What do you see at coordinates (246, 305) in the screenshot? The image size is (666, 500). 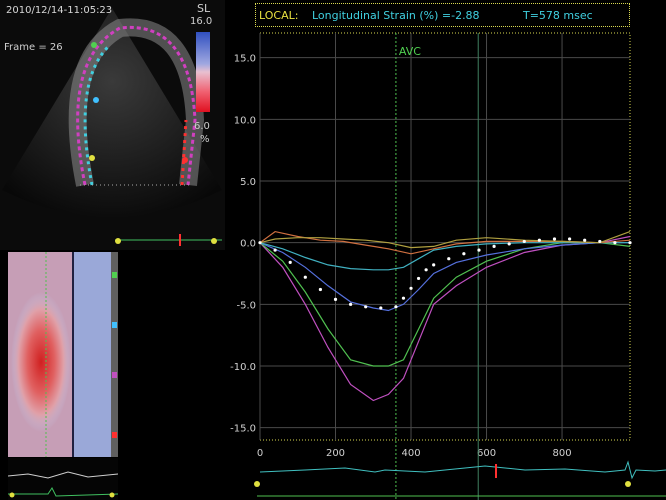 I see `y-tick-label: -5.0` at bounding box center [246, 305].